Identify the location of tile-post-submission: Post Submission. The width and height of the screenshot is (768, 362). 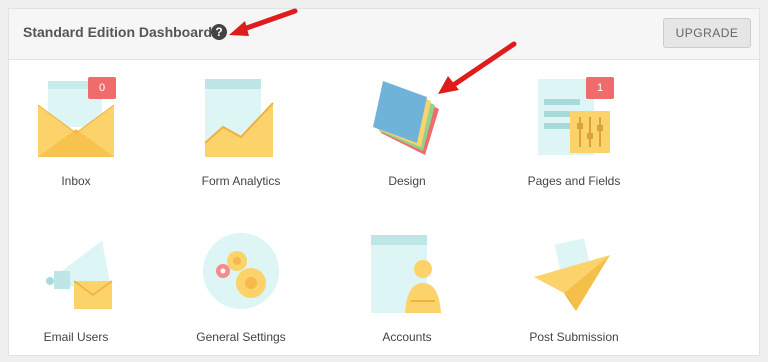
(574, 296).